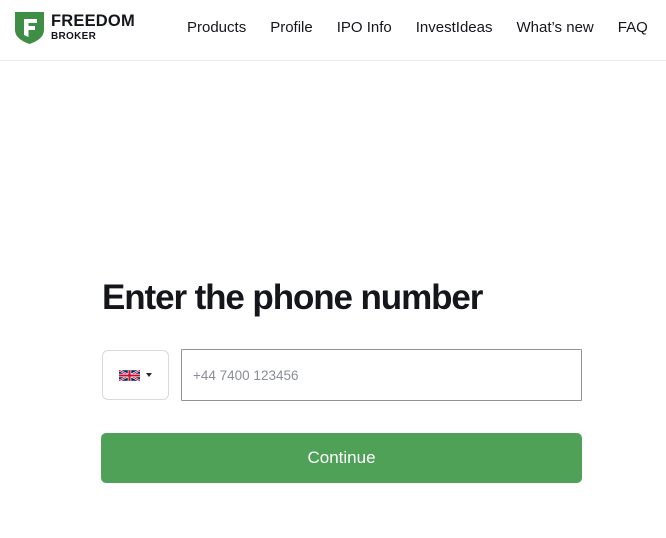 The image size is (666, 538). I want to click on uk-flag-icon, so click(129, 375).